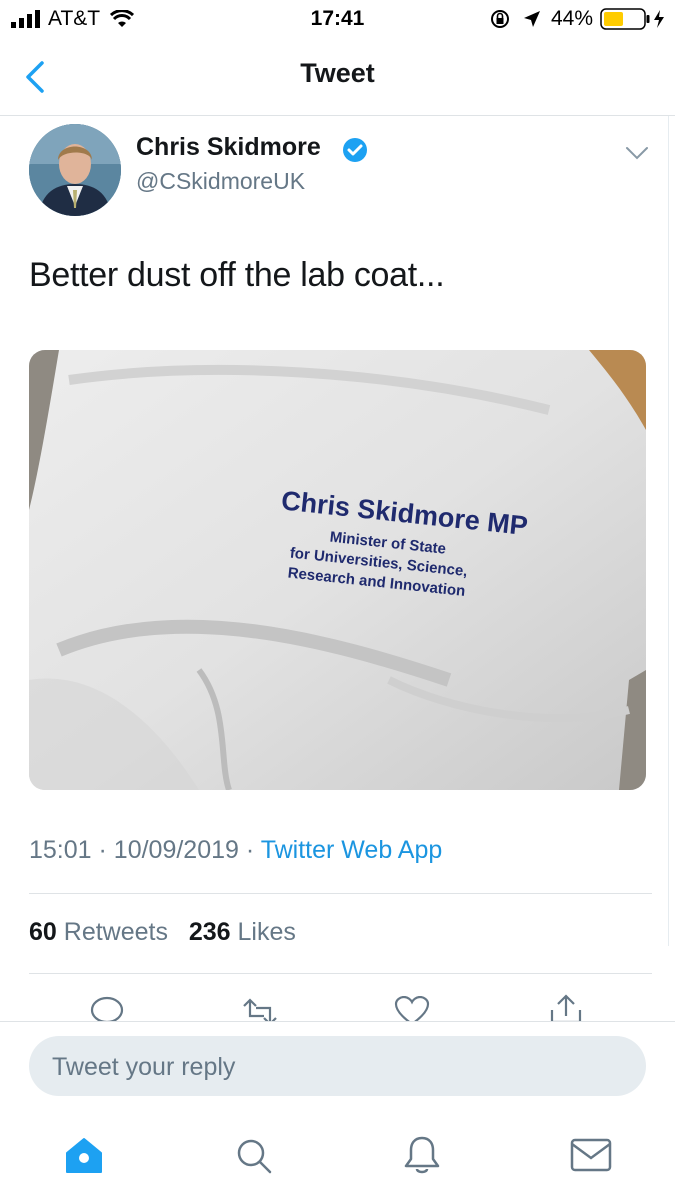 This screenshot has width=675, height=1200. What do you see at coordinates (340, 893) in the screenshot?
I see `meta-divider` at bounding box center [340, 893].